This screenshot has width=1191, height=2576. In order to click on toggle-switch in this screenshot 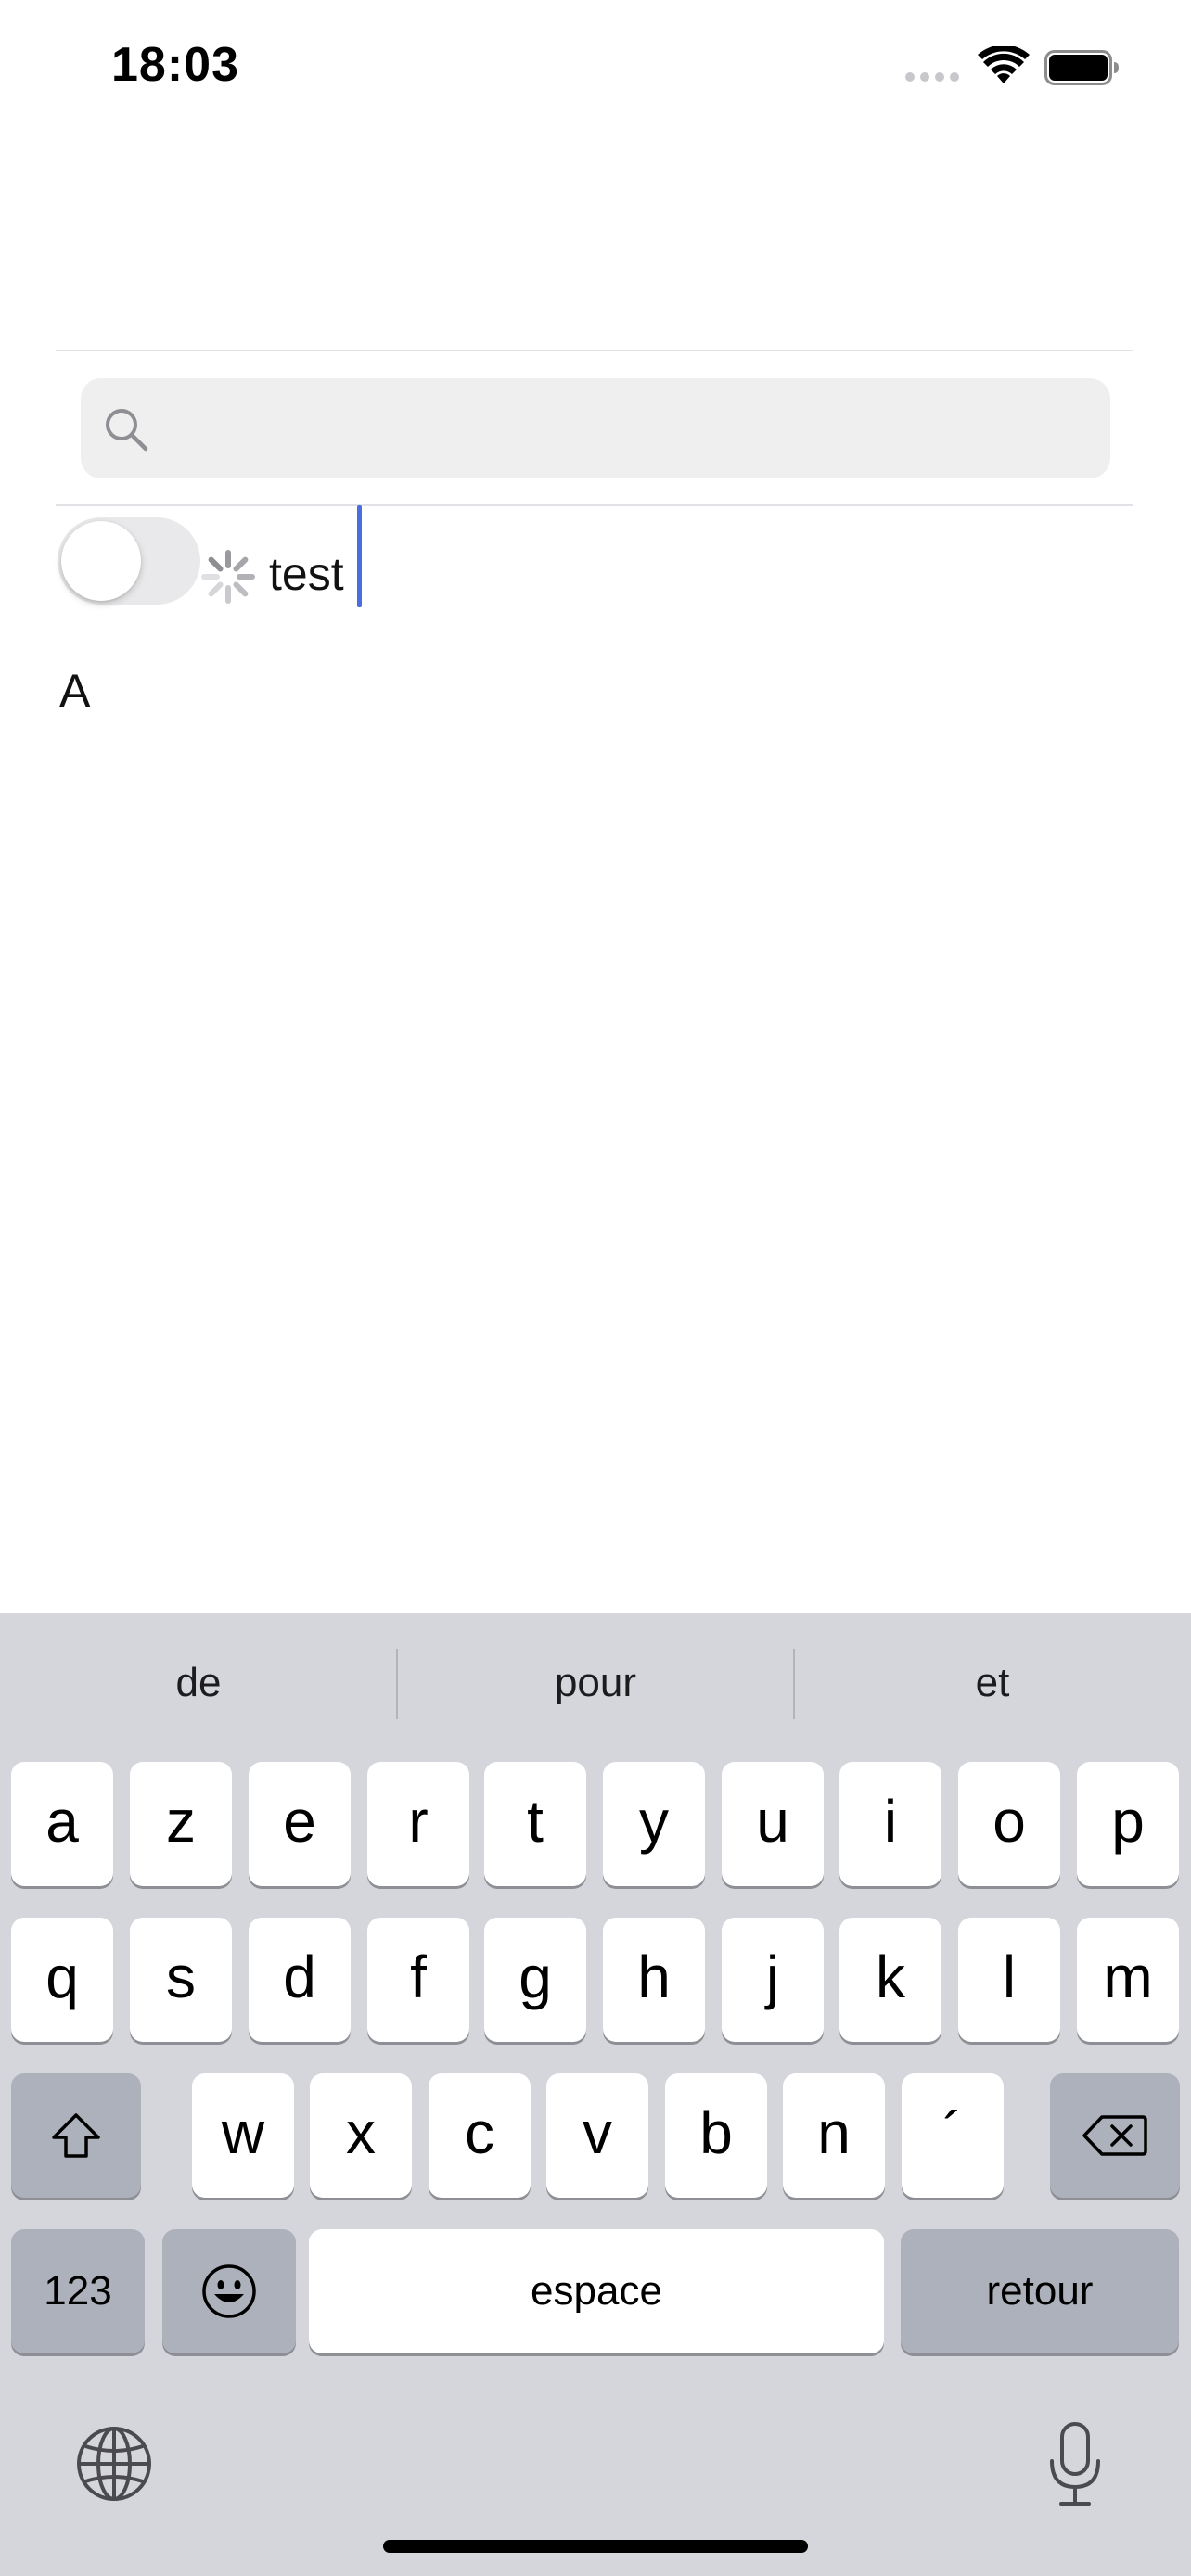, I will do `click(129, 561)`.